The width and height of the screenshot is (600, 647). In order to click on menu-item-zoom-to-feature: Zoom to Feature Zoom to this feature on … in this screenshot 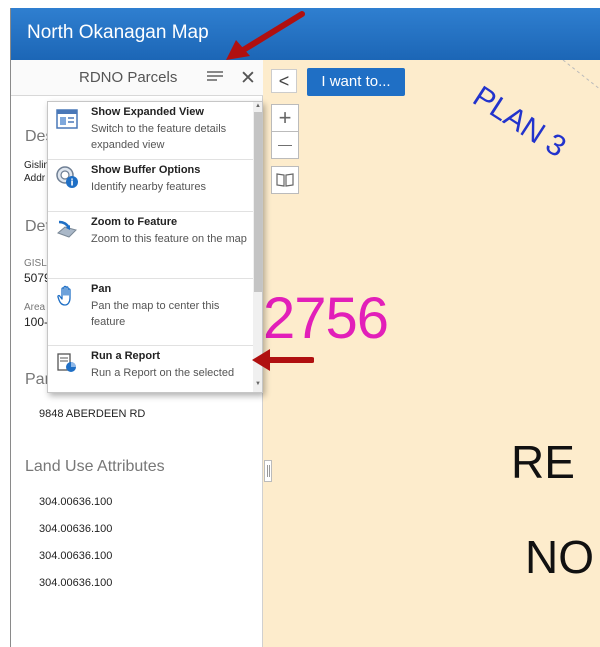, I will do `click(150, 245)`.